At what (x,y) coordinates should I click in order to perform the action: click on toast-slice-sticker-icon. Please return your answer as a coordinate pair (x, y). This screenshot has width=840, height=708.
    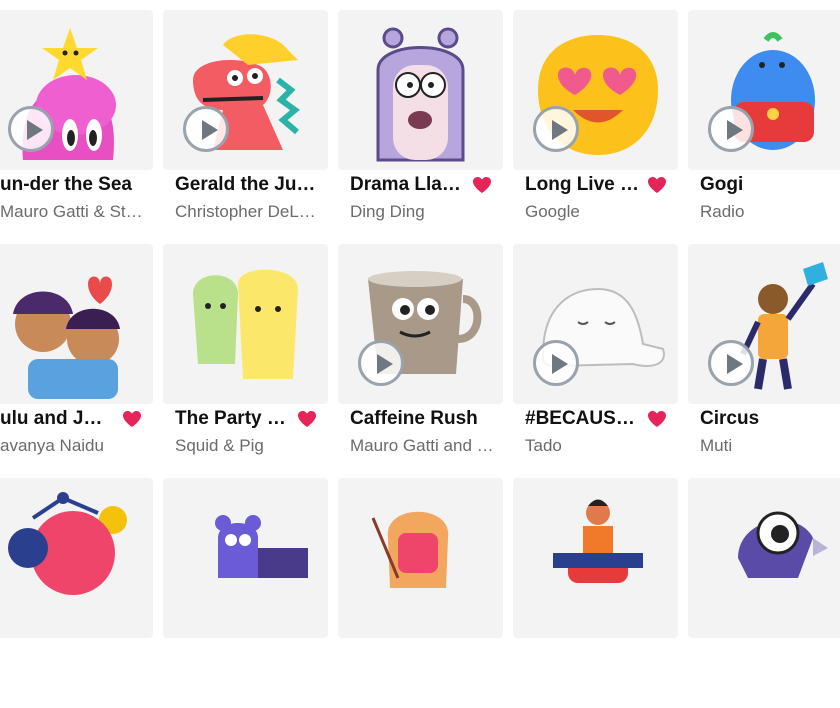
    Looking at the image, I should click on (410, 549).